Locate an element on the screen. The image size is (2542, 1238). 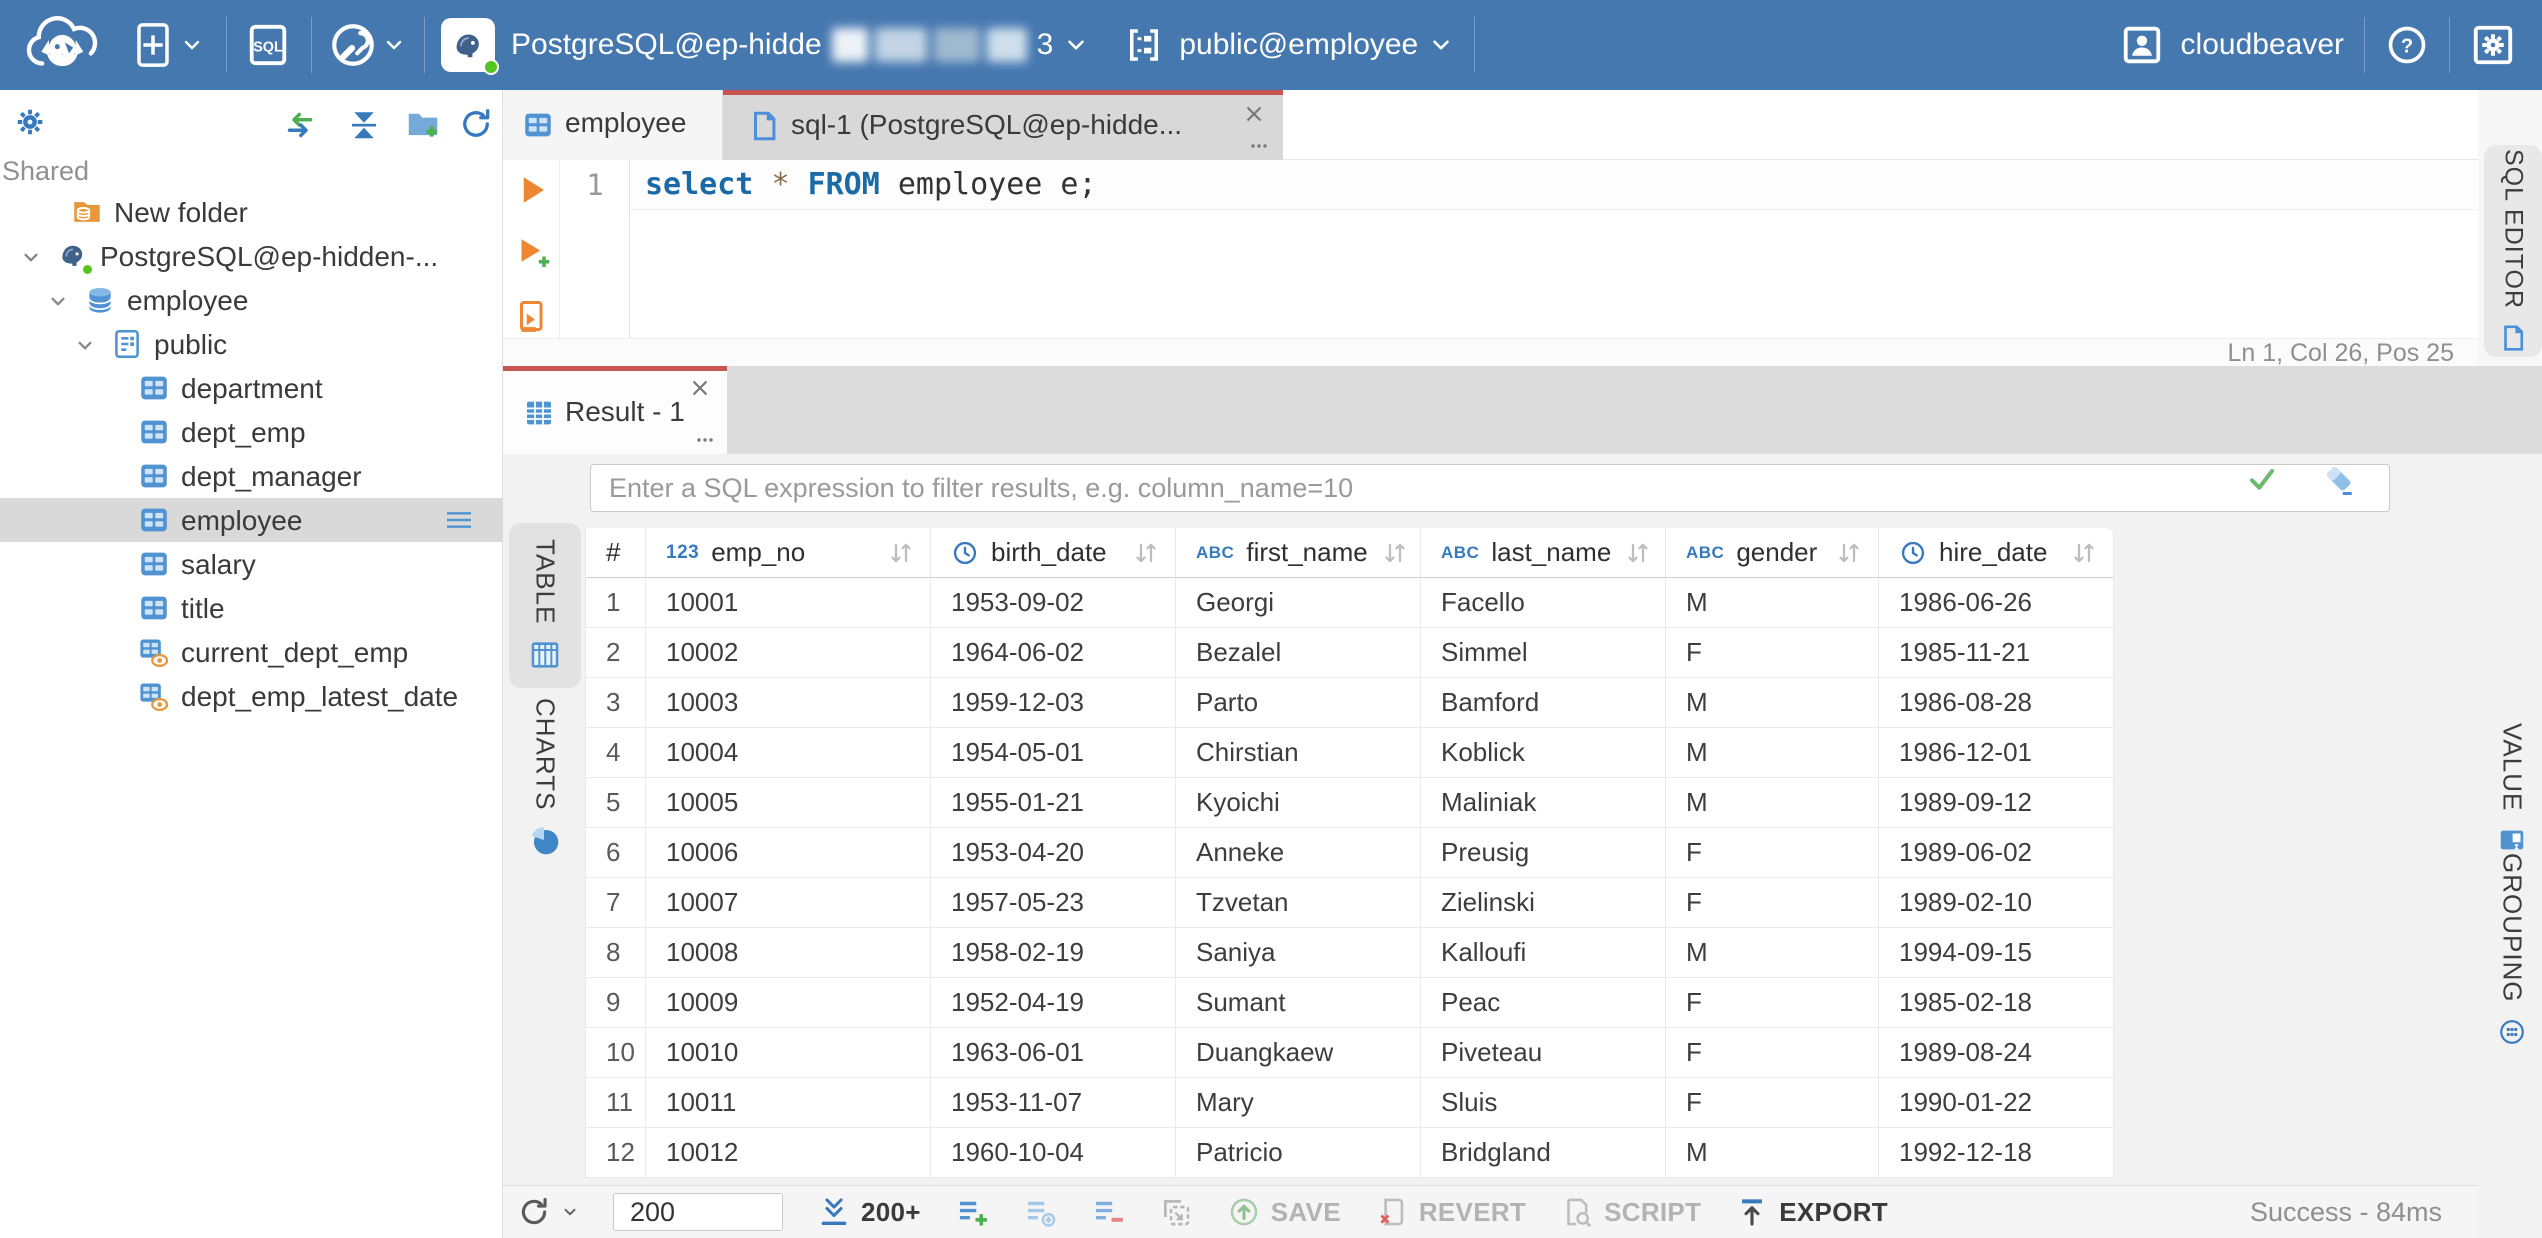
data-cell-birth_date: 1952-04-19 is located at coordinates (1053, 1003).